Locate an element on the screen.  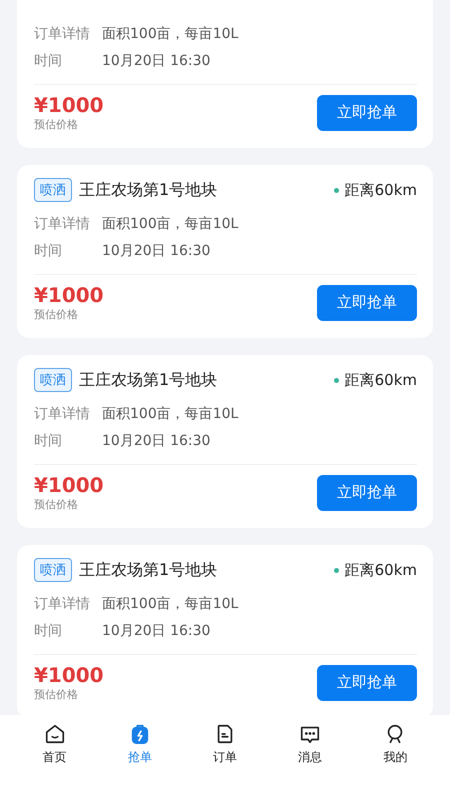
tab: 订单 is located at coordinates (224, 761).